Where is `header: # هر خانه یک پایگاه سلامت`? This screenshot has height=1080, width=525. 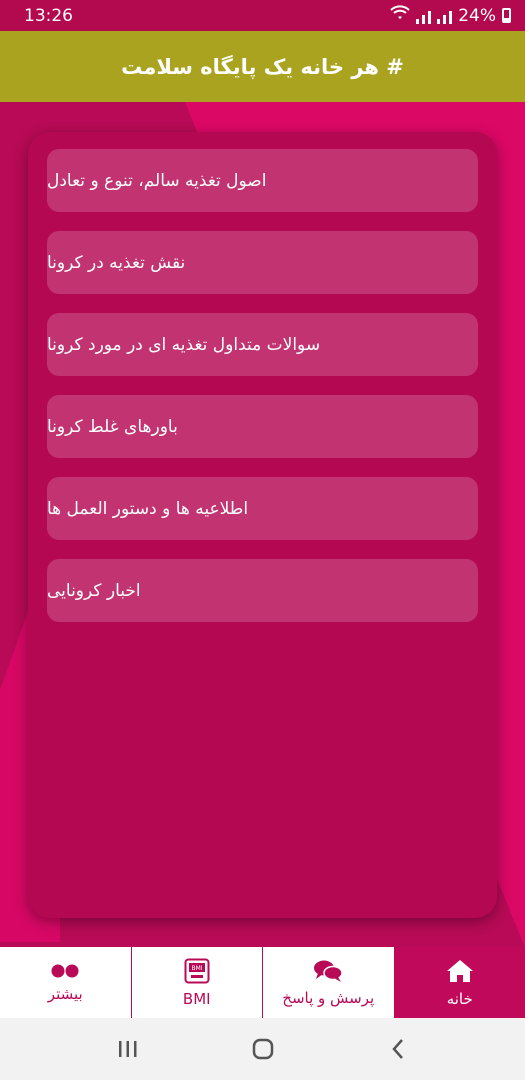 header: # هر خانه یک پایگاه سلامت is located at coordinates (262, 66).